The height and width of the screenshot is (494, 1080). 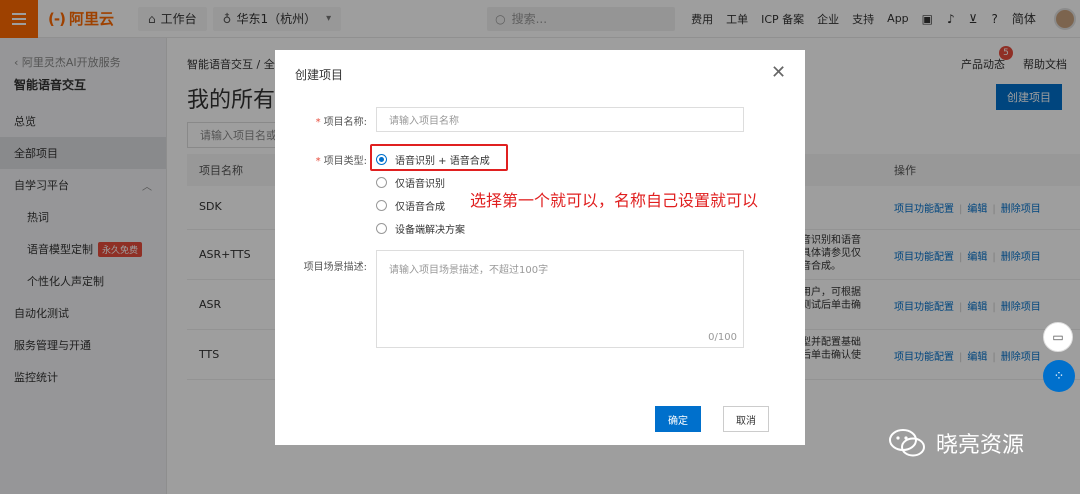 What do you see at coordinates (560, 119) in the screenshot?
I see `project-name-input: 请输入项目名称` at bounding box center [560, 119].